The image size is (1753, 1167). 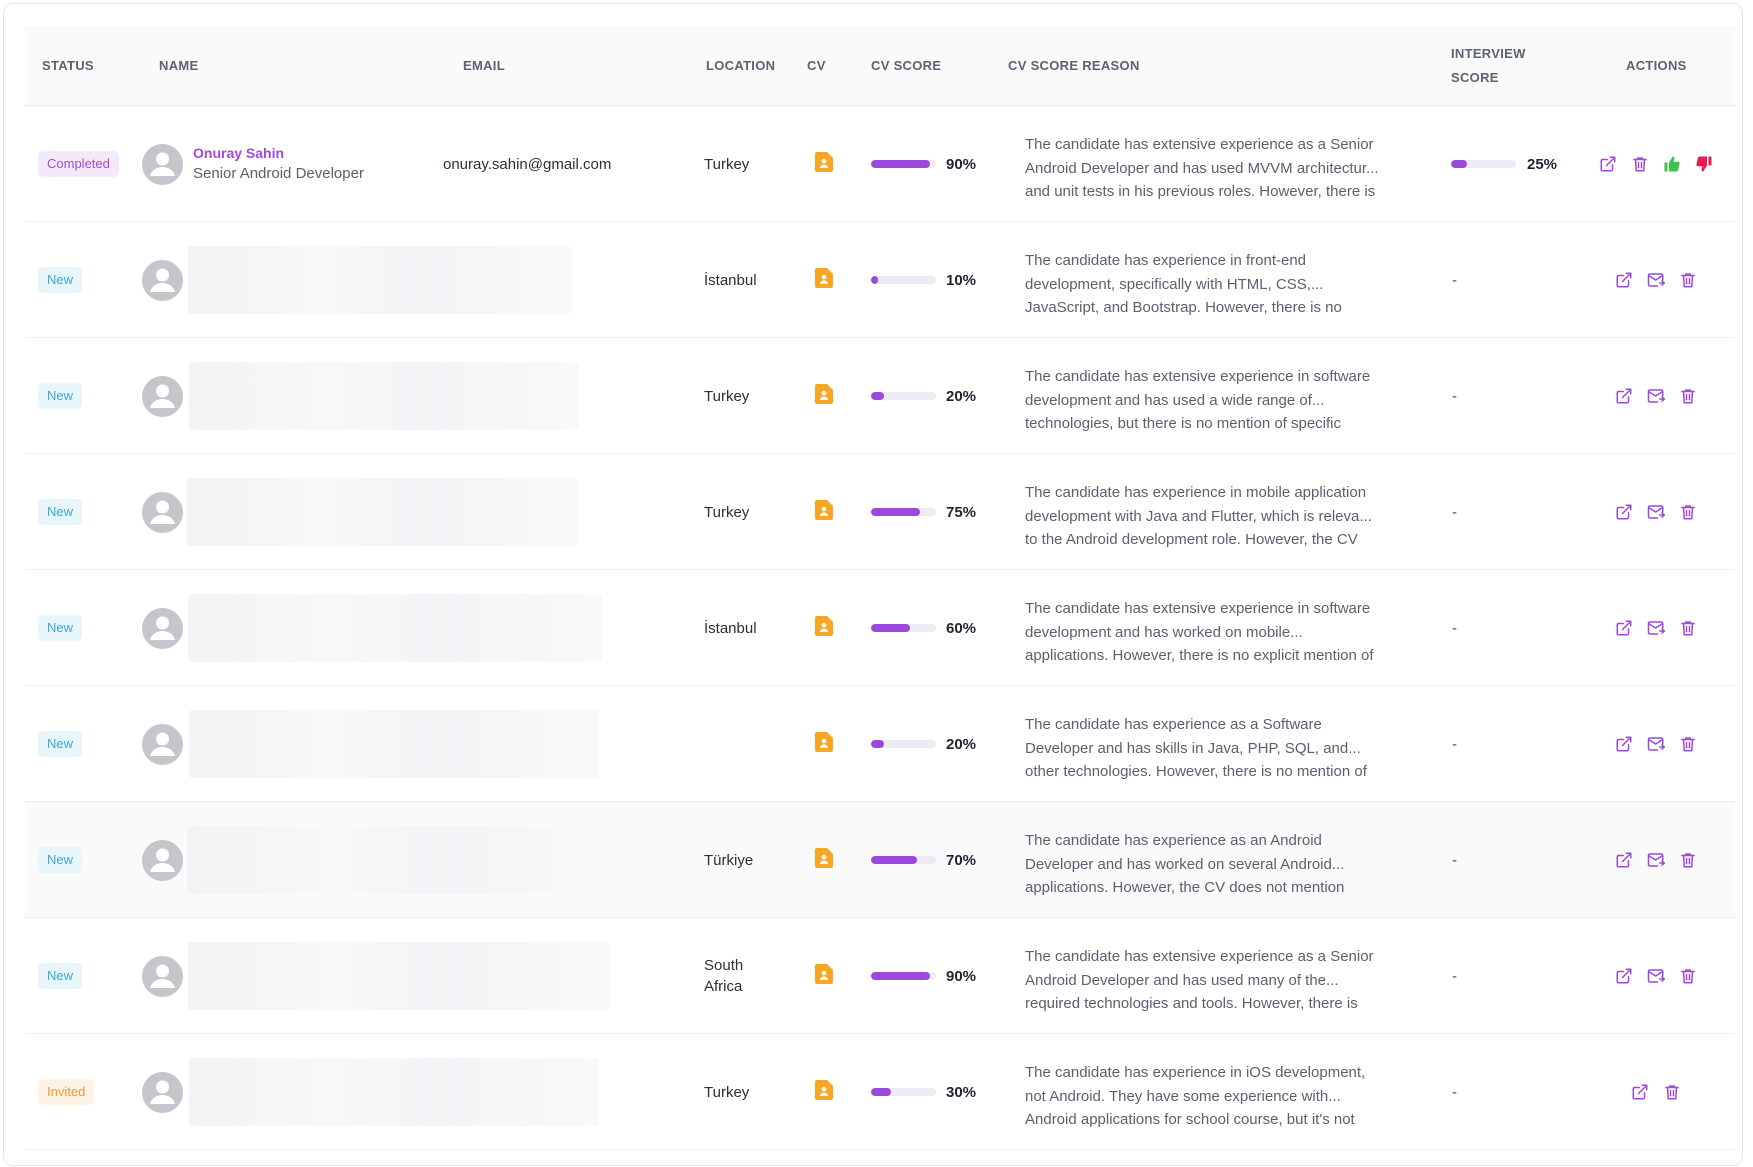 What do you see at coordinates (384, 396) in the screenshot?
I see `redacted-candidate-details` at bounding box center [384, 396].